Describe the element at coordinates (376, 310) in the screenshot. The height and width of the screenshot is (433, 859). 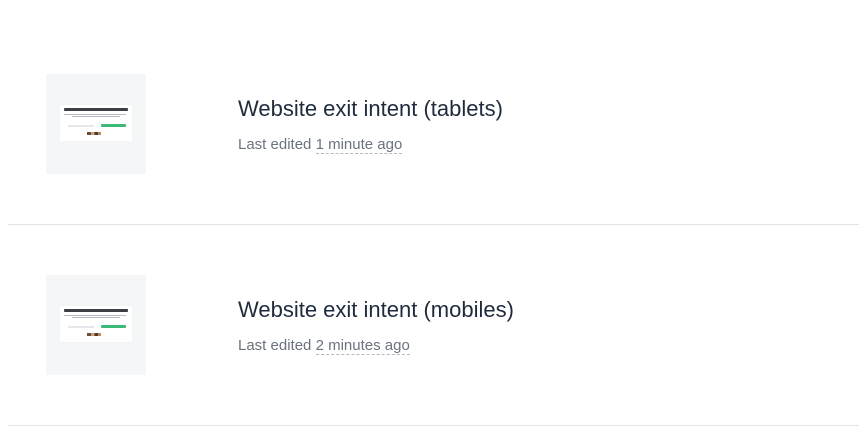
I see `campaign-title: Website exit intent (mobiles)` at that location.